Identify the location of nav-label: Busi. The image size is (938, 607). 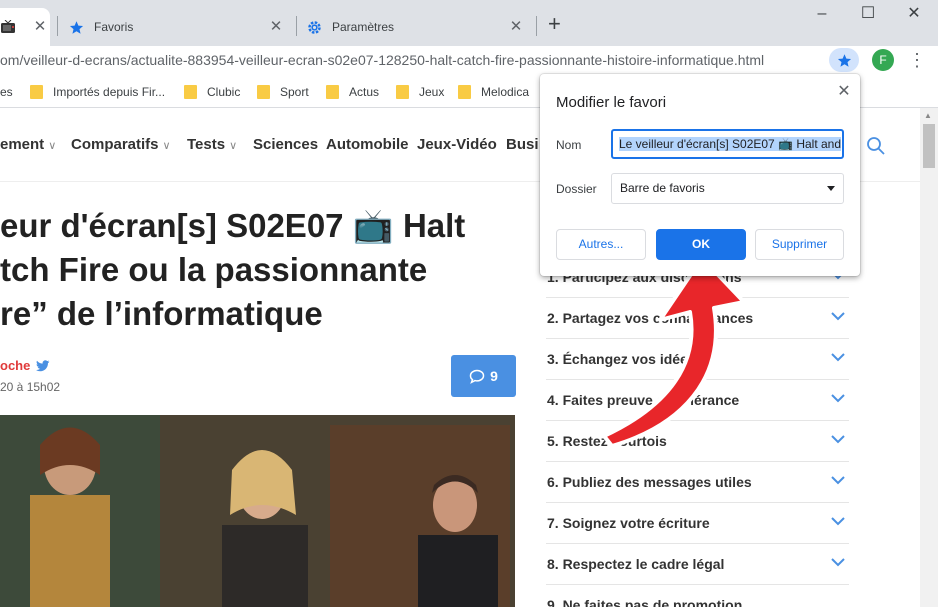
(522, 144).